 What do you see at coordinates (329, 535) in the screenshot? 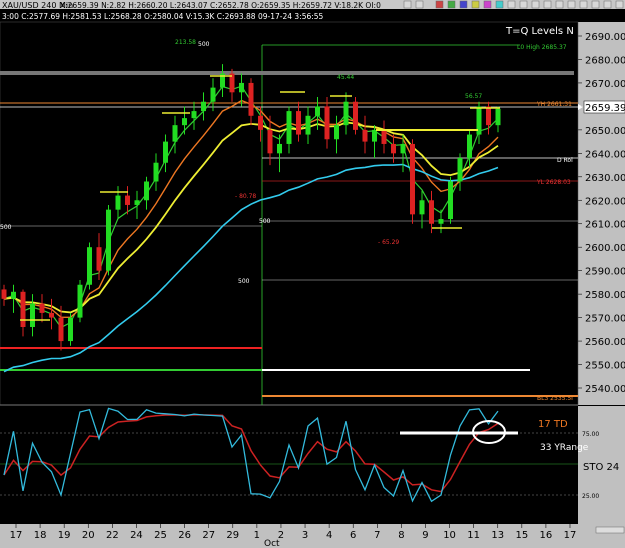
I see `date-tick-label: 4` at bounding box center [329, 535].